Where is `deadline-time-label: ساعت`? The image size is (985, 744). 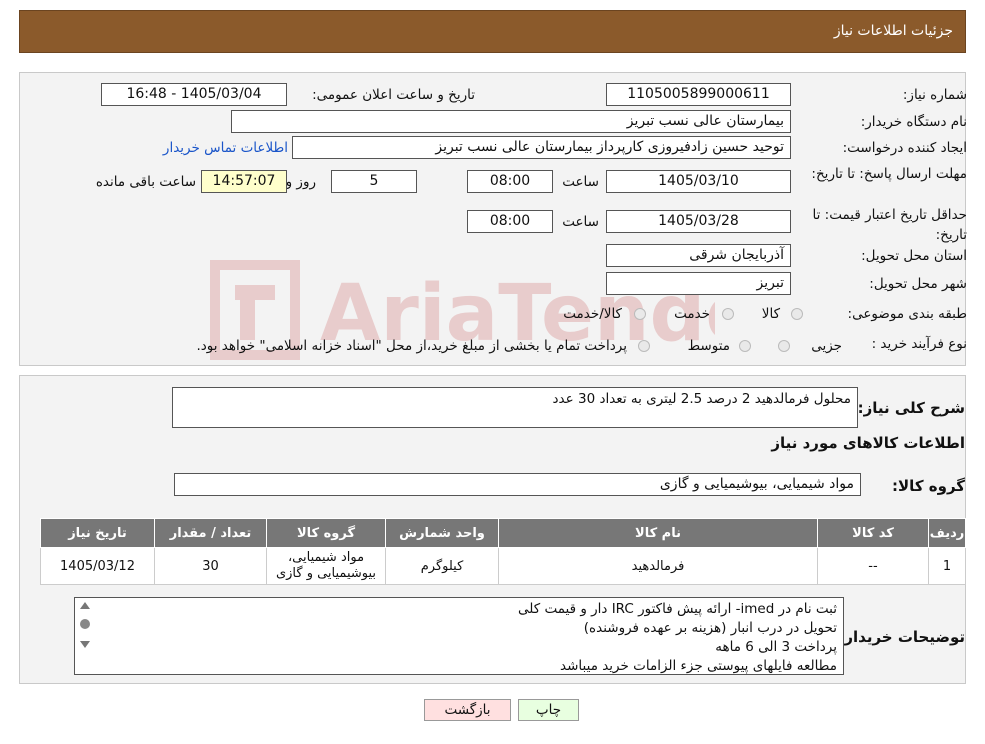 deadline-time-label: ساعت is located at coordinates (580, 182).